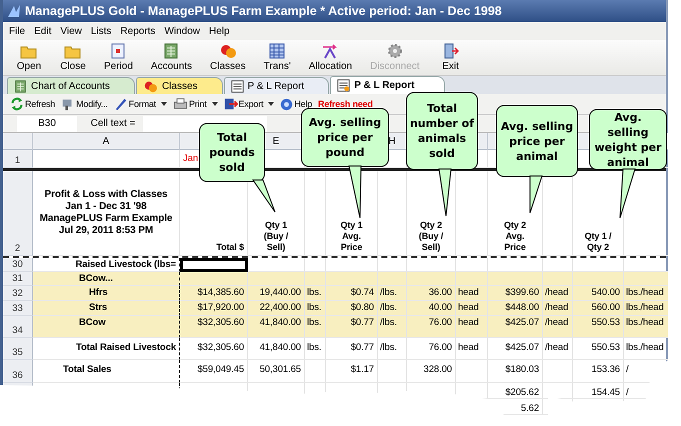  Describe the element at coordinates (182, 31) in the screenshot. I see `menu-item: Window` at that location.